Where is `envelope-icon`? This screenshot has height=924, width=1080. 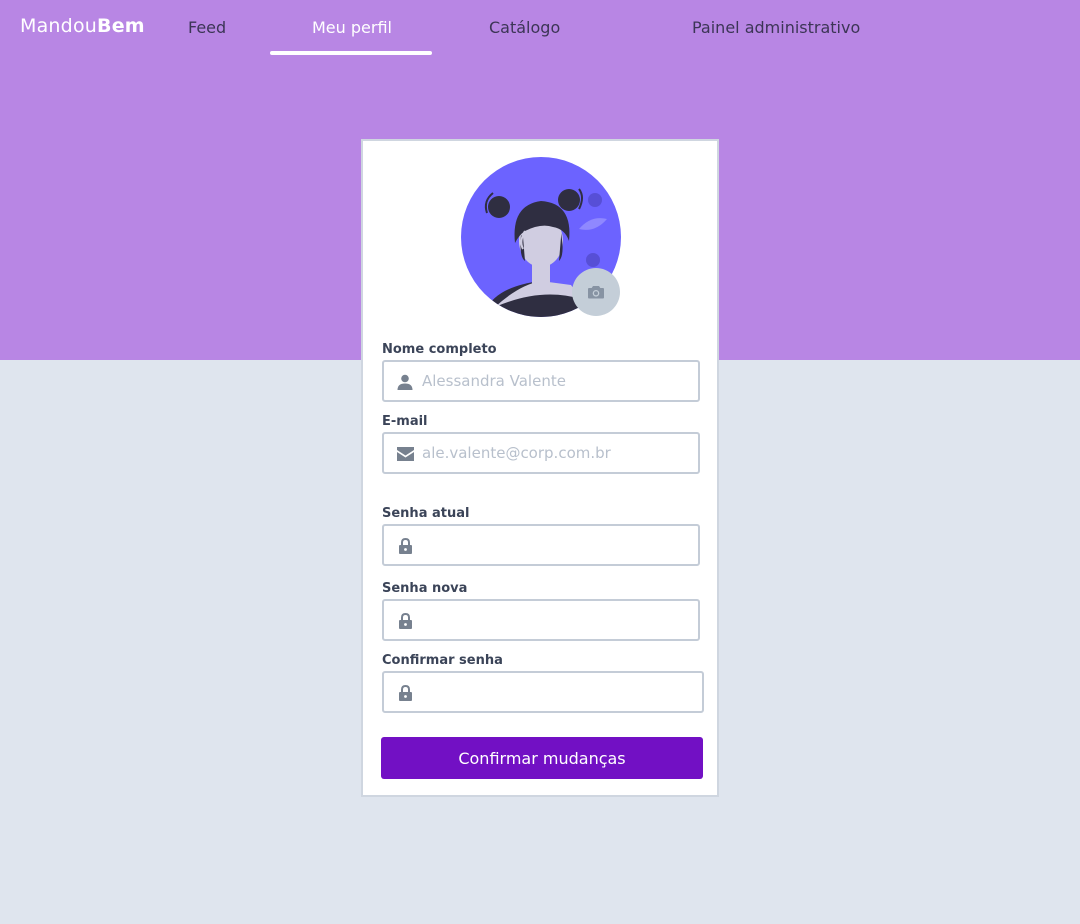 envelope-icon is located at coordinates (405, 454).